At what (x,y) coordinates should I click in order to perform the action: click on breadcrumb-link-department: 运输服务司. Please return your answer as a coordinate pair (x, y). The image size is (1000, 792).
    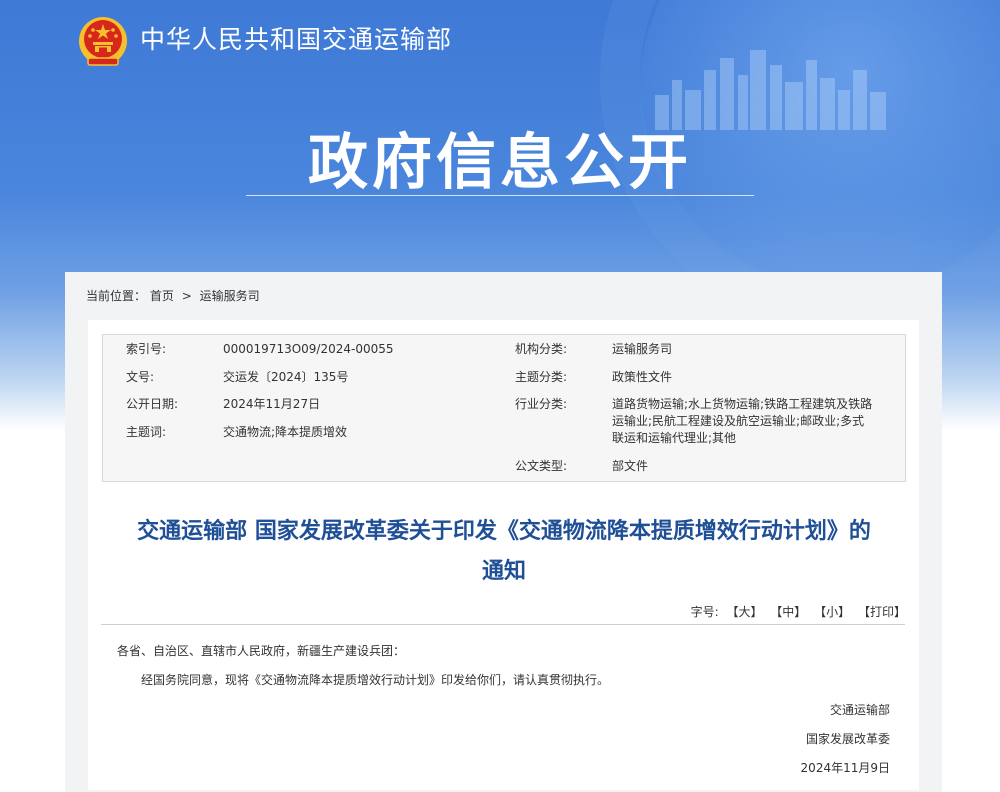
    Looking at the image, I should click on (230, 296).